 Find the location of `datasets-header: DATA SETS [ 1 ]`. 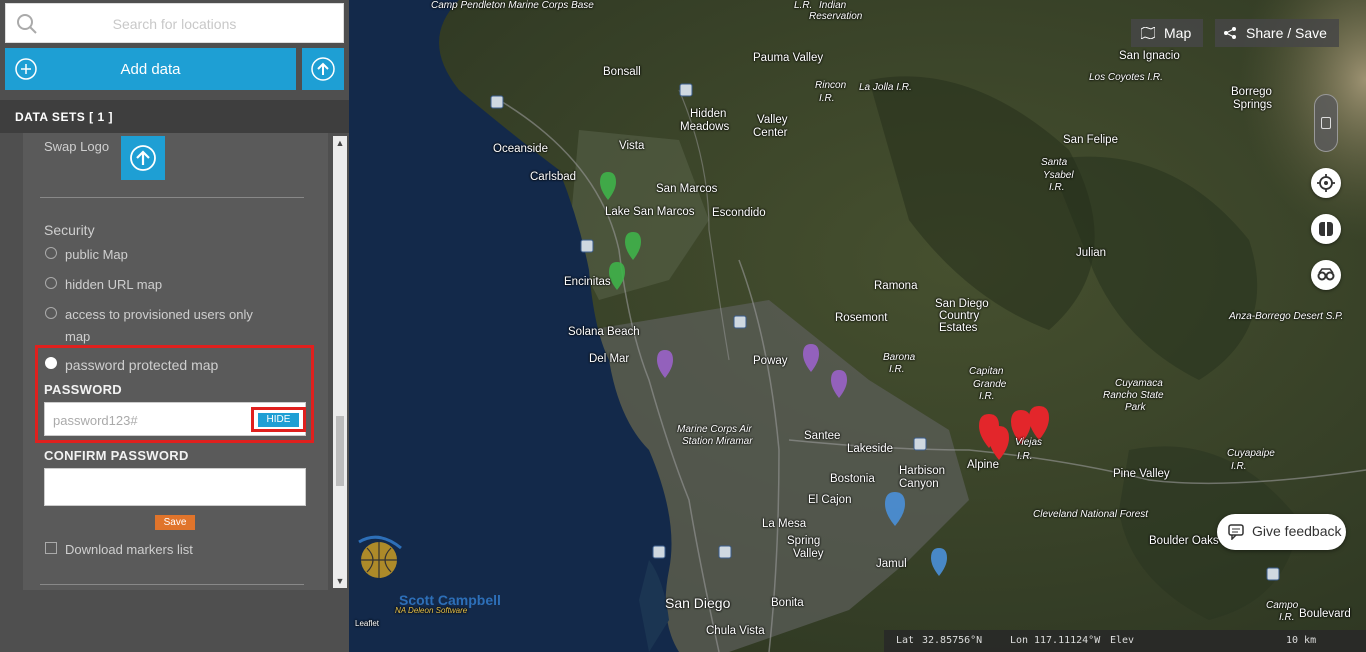

datasets-header: DATA SETS [ 1 ] is located at coordinates (174, 116).